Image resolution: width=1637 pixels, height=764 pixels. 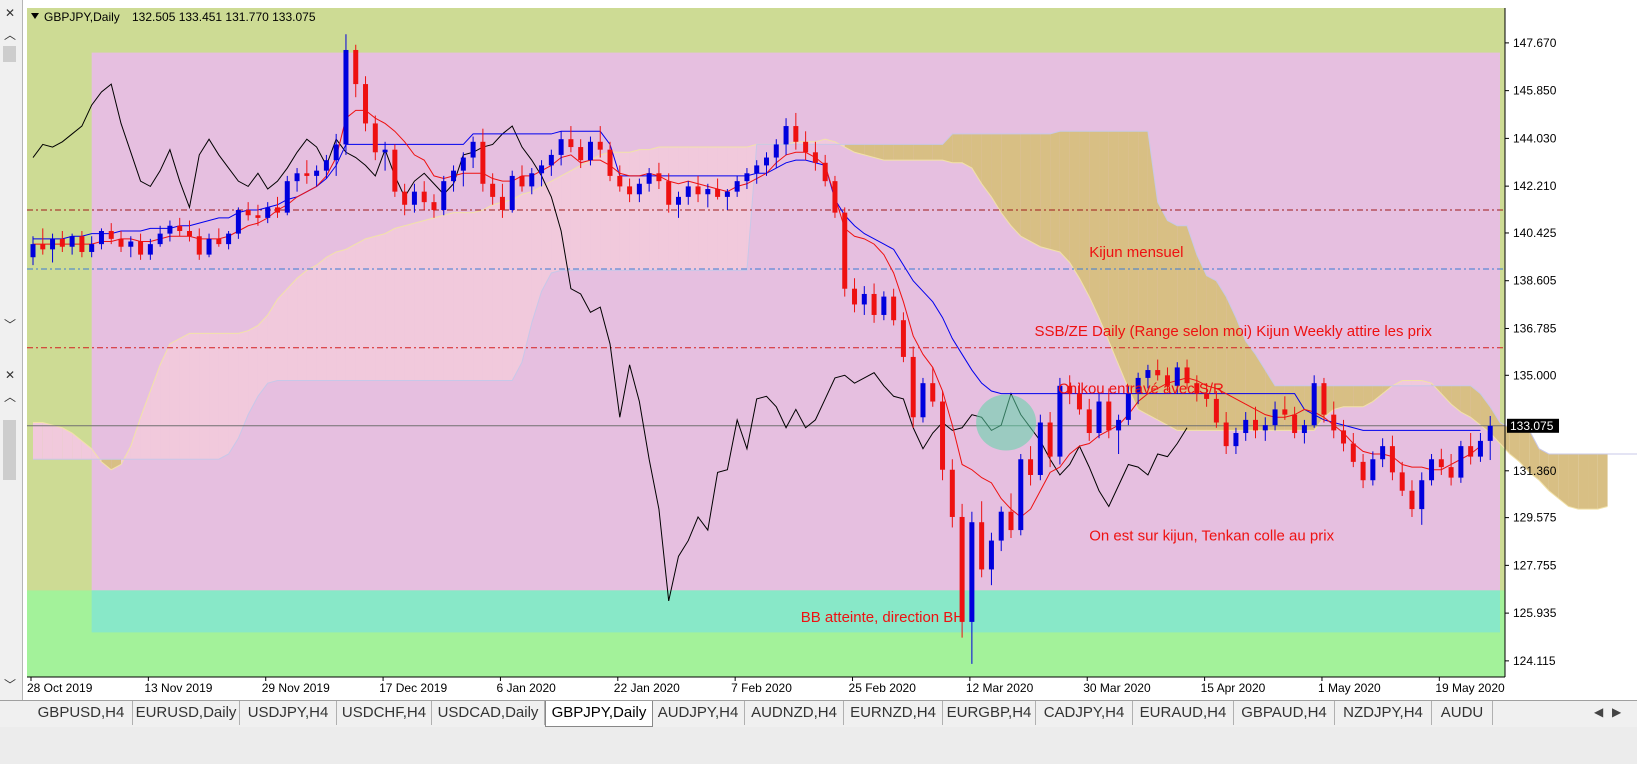 I want to click on tab-gbpusd-h4: GBPUSD,H4, so click(x=81, y=713).